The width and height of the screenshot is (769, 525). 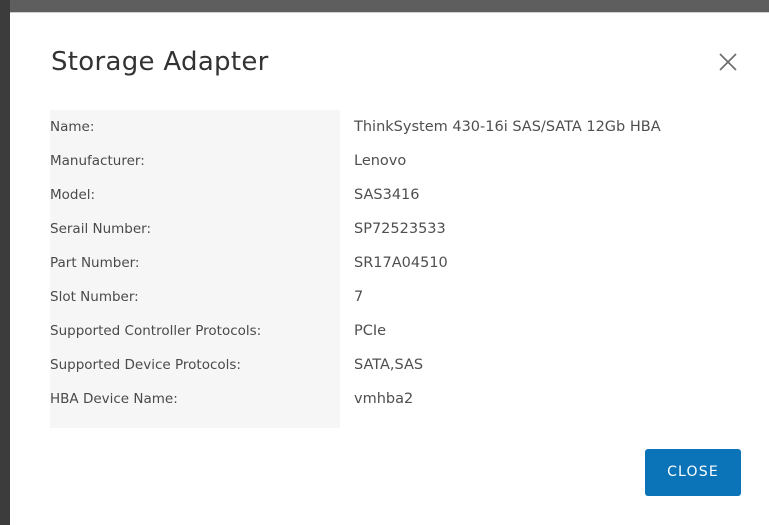 What do you see at coordinates (507, 127) in the screenshot?
I see `property-value: ThinkSystem 430-16i SAS/SATA 12Gb HBA` at bounding box center [507, 127].